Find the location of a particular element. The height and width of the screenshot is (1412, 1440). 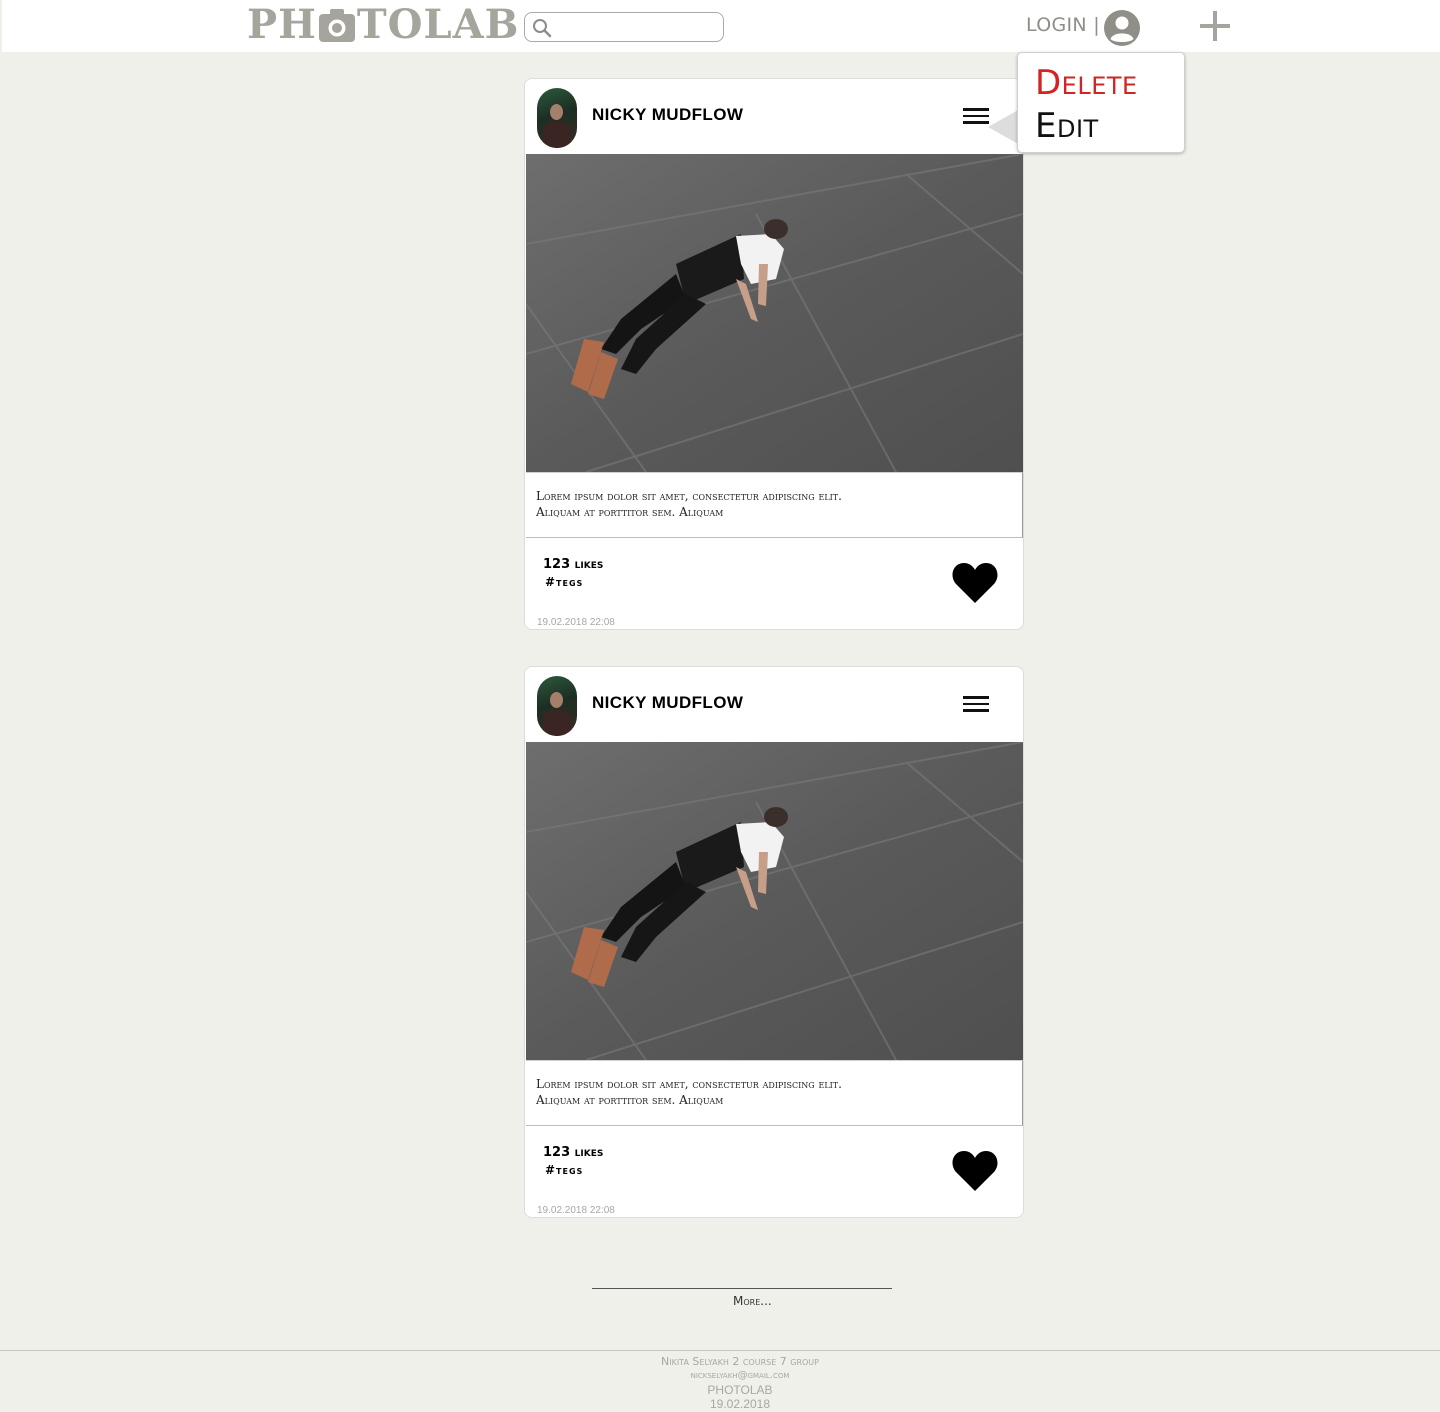

footer-author: Nikita Selyakh 2 course 7 group is located at coordinates (739, 1361).